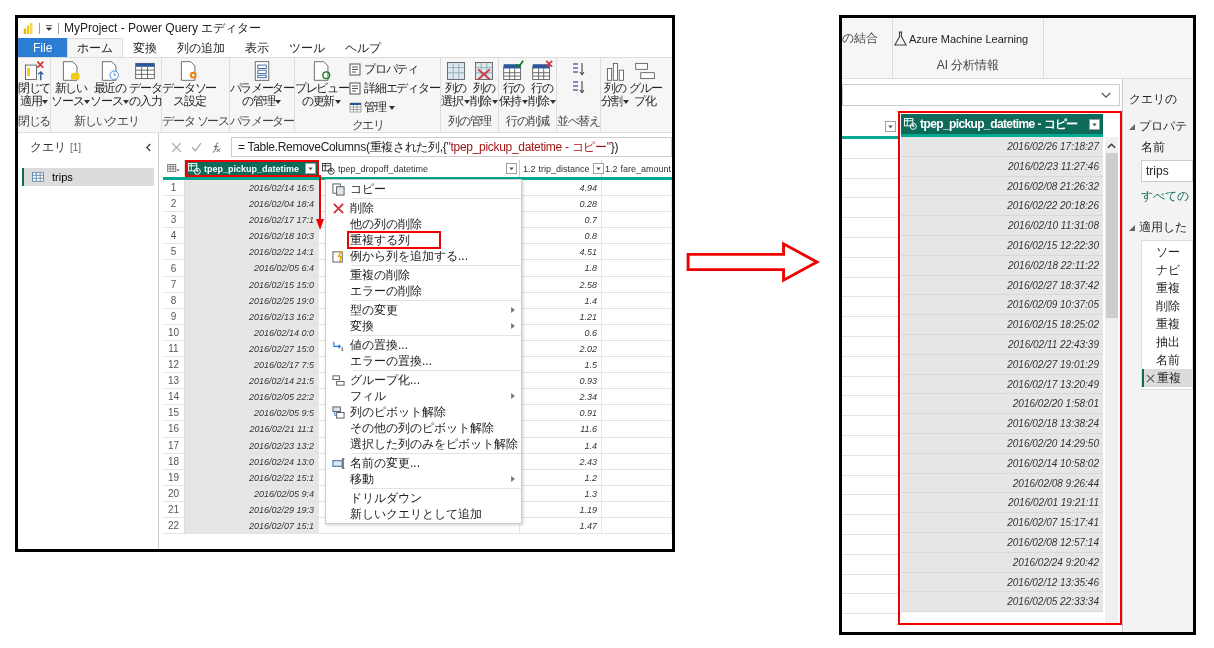  I want to click on ribbon-button: データ の入力, so click(145, 84).